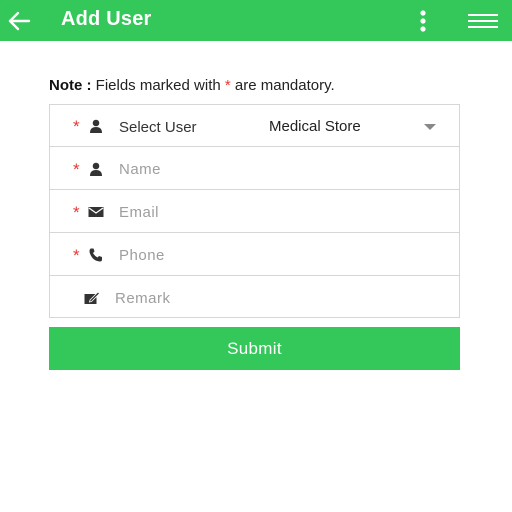 This screenshot has width=512, height=512. What do you see at coordinates (19, 21) in the screenshot?
I see `arrow-left-icon` at bounding box center [19, 21].